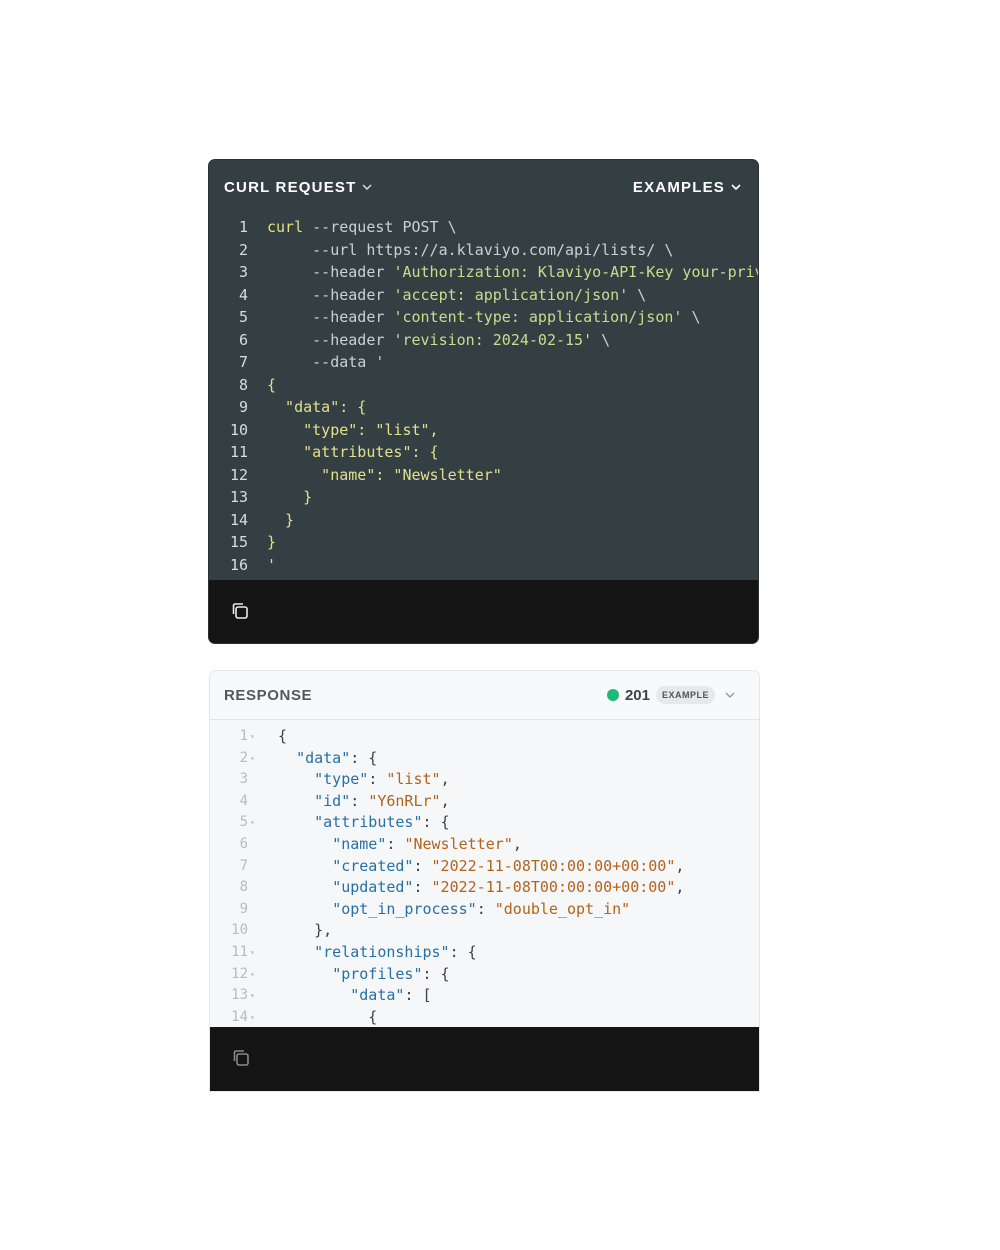  What do you see at coordinates (243, 736) in the screenshot?
I see `line-number: 1` at bounding box center [243, 736].